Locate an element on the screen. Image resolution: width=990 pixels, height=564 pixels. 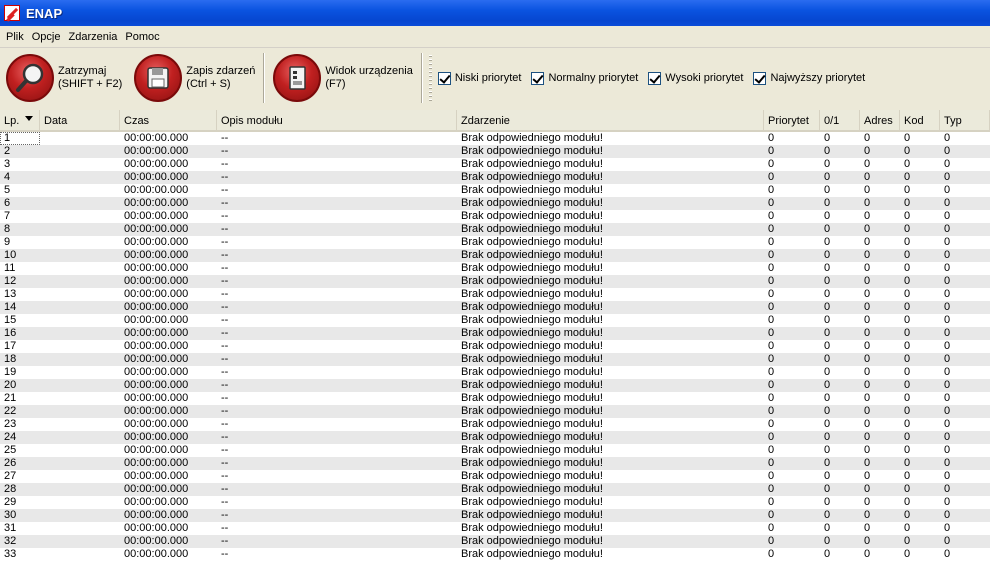
column-header-priorytet: Priorytet is located at coordinates (792, 120).